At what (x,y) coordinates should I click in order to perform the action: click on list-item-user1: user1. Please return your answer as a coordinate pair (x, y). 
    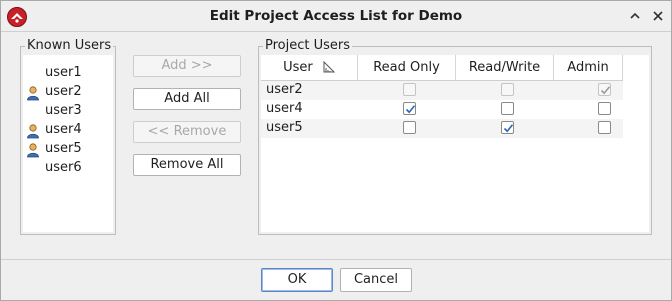
    Looking at the image, I should click on (68, 73).